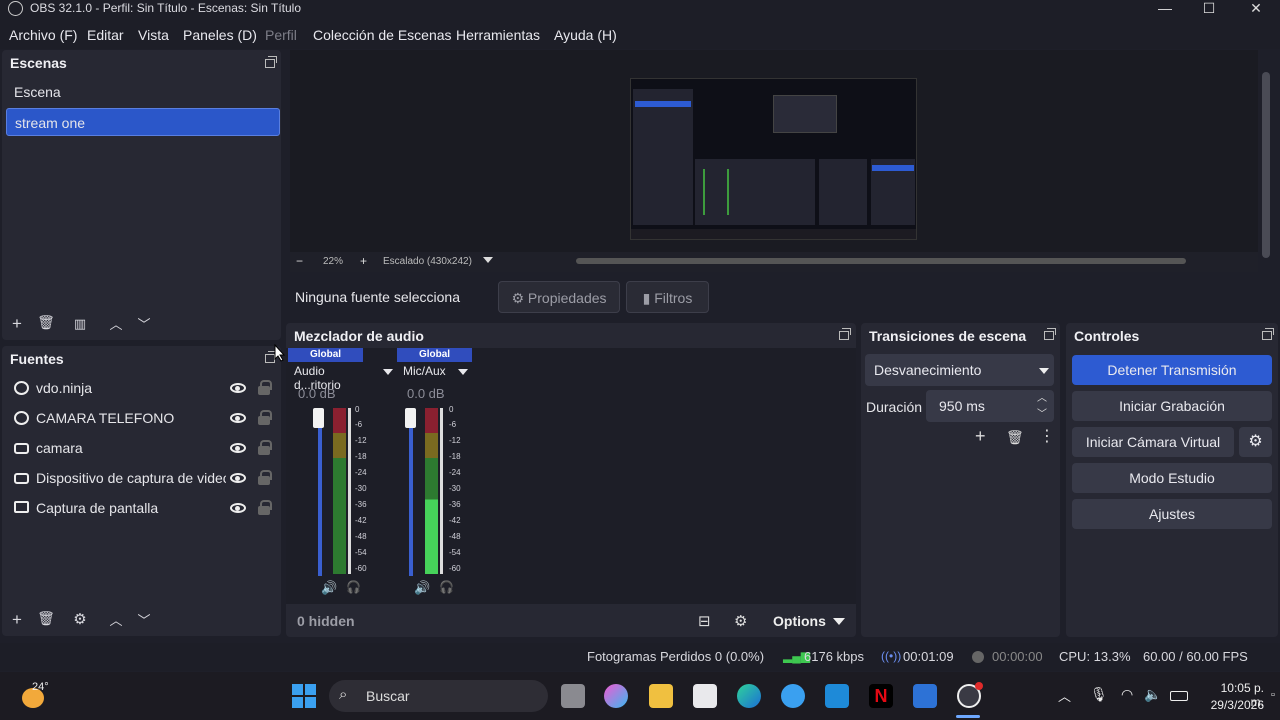  Describe the element at coordinates (143, 92) in the screenshot. I see `scene-item: Escena` at that location.